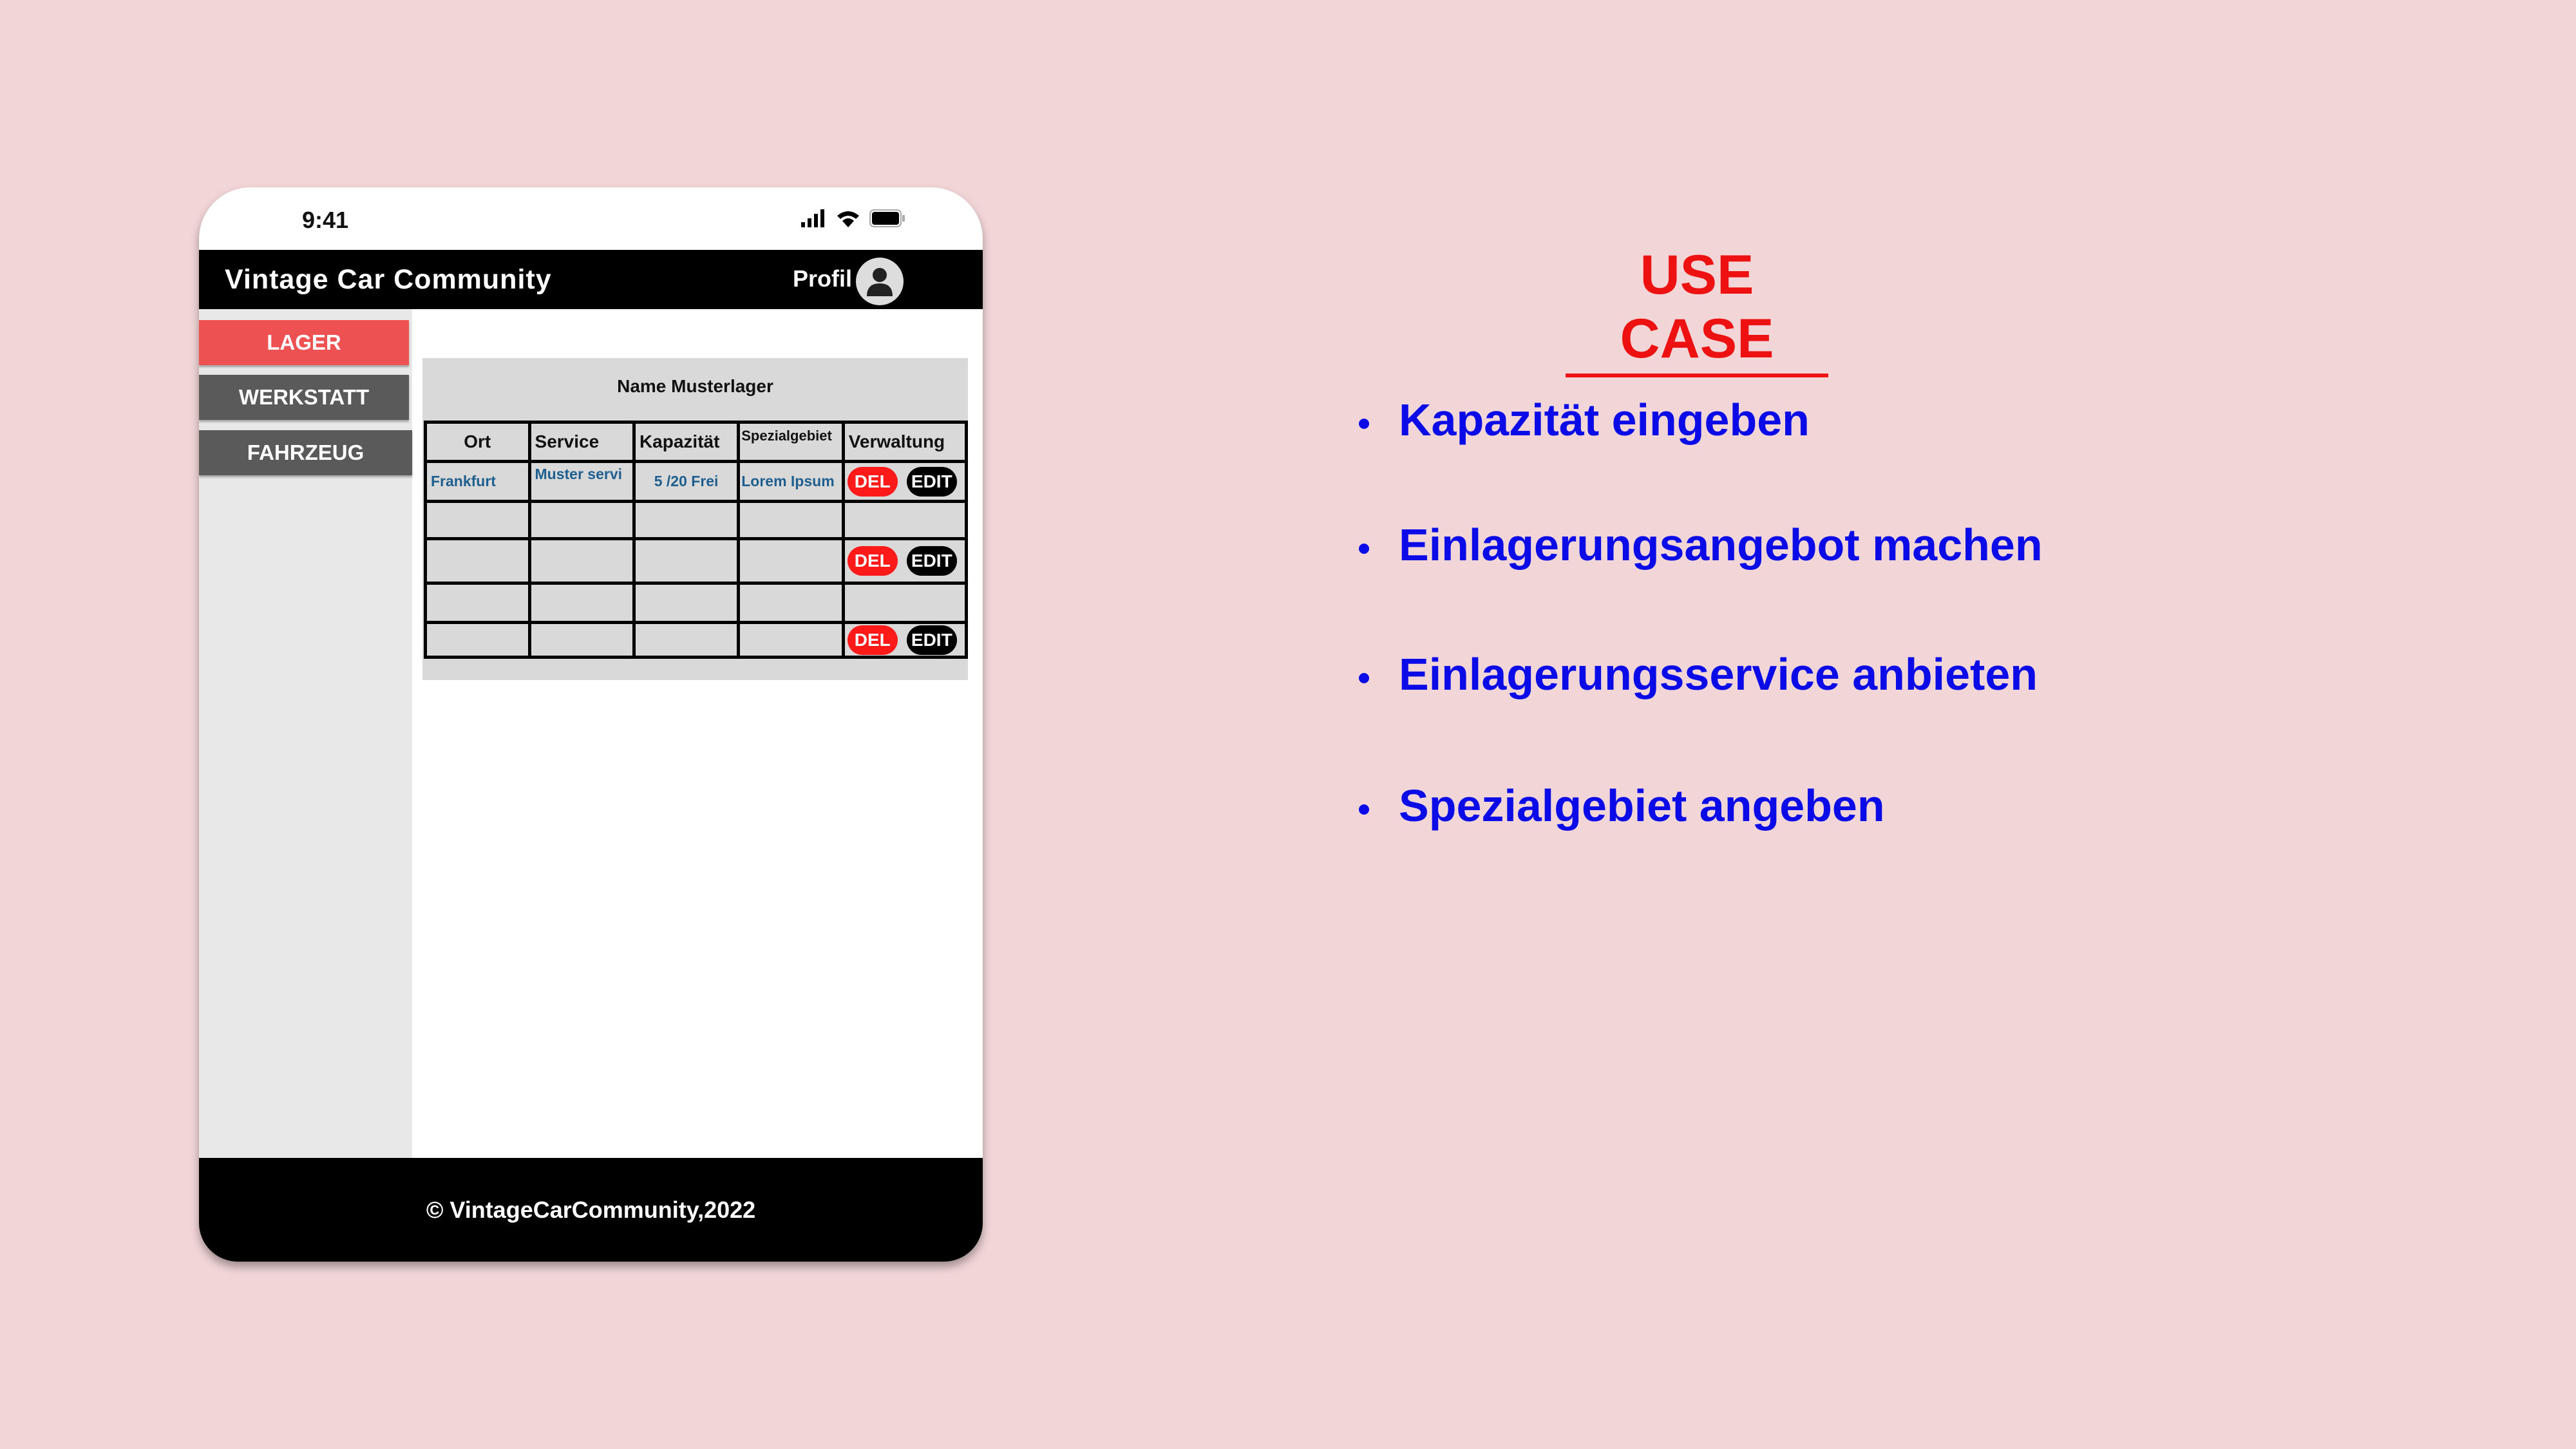  Describe the element at coordinates (591, 1210) in the screenshot. I see `footer: © VintageCarCommunity,2022` at that location.